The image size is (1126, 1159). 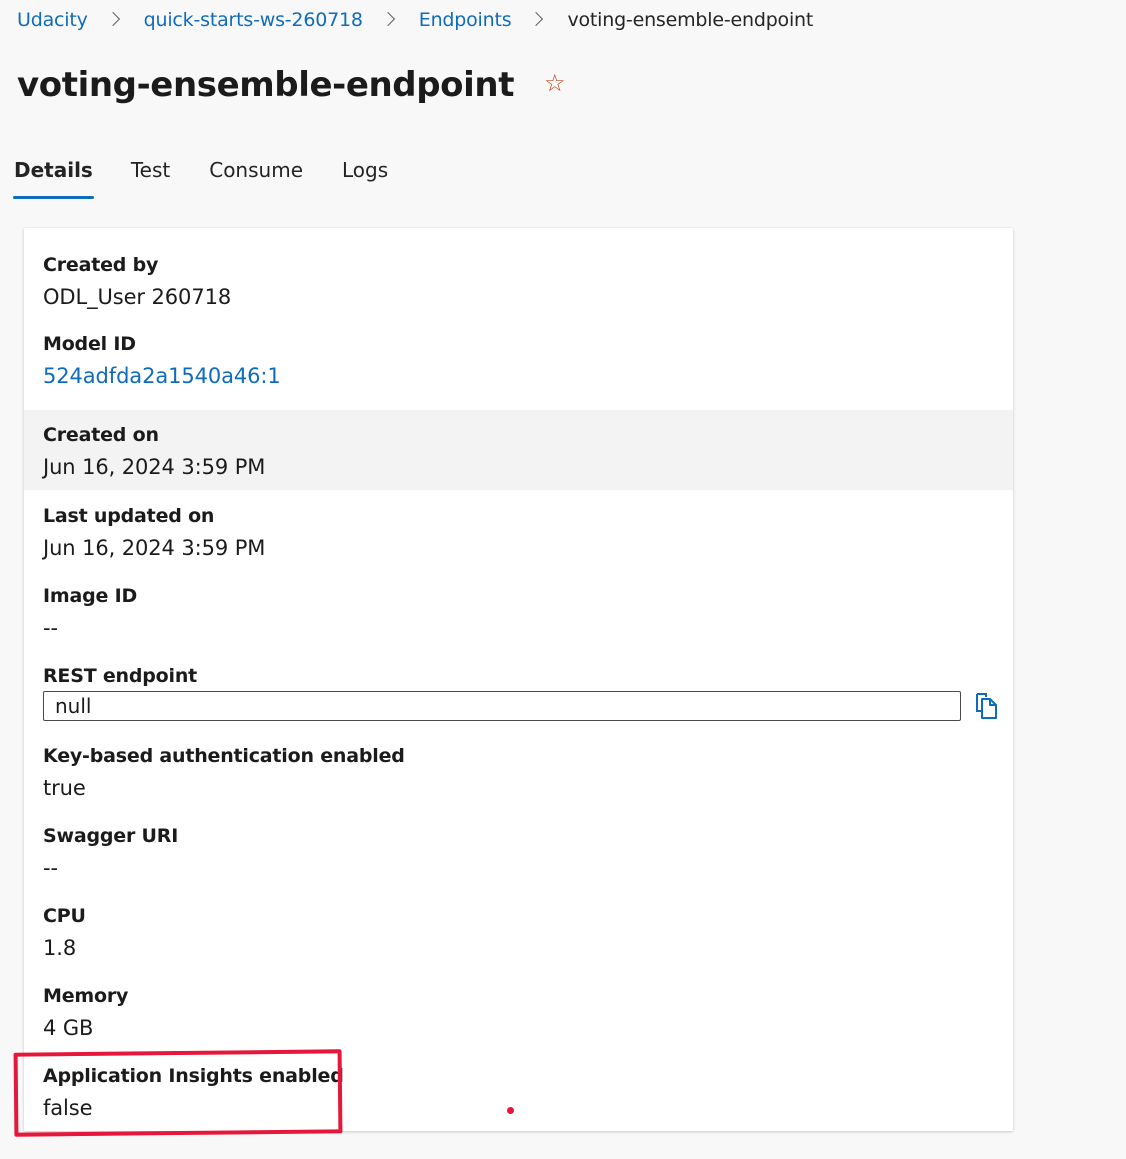 I want to click on field-label: Image ID, so click(x=90, y=596).